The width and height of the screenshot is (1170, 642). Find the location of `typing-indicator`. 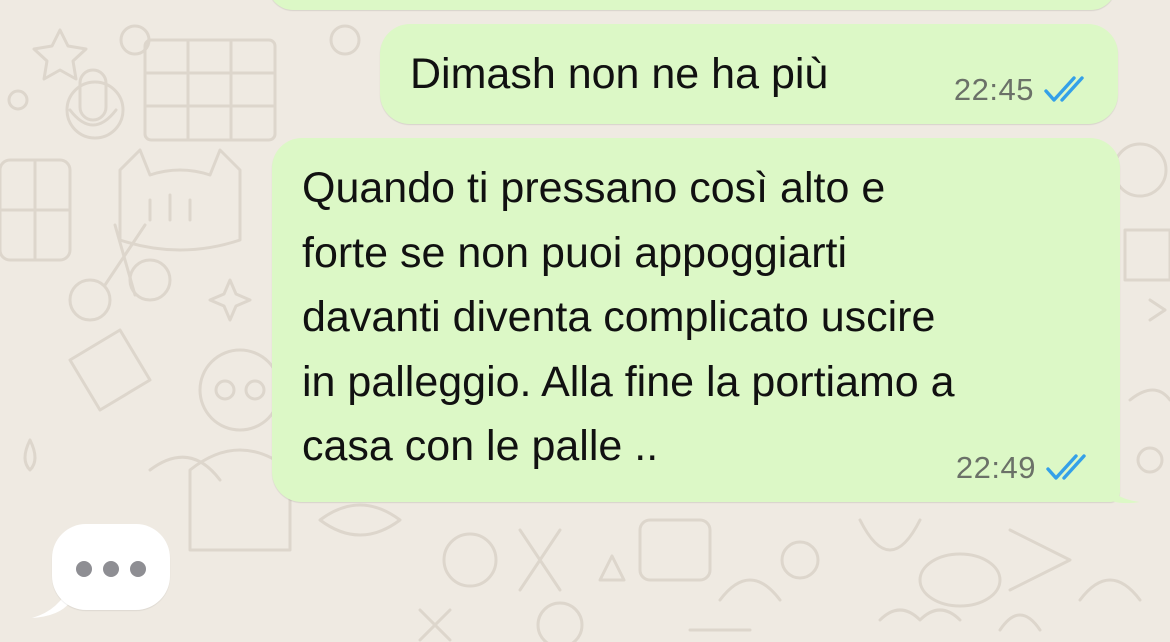

typing-indicator is located at coordinates (100, 572).